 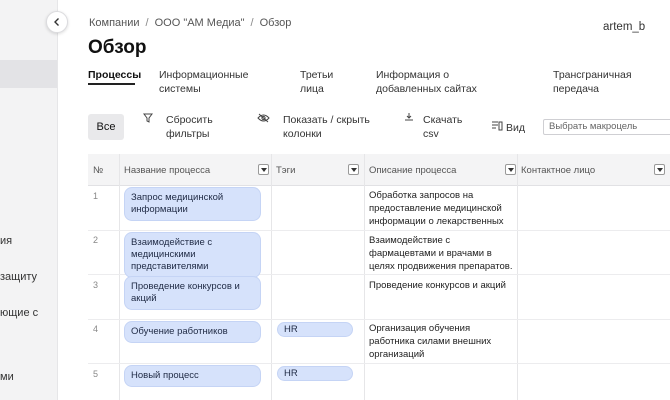 I want to click on row-number: 1, so click(x=96, y=196).